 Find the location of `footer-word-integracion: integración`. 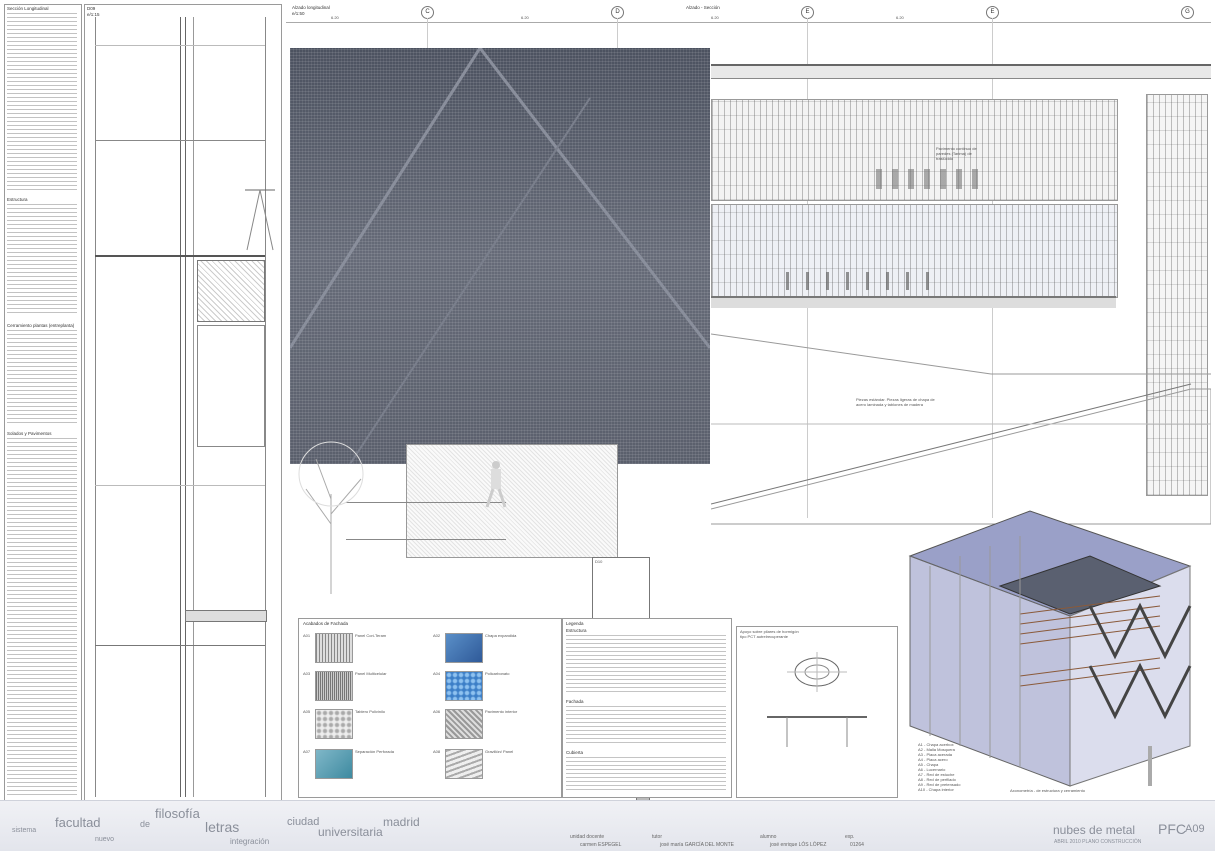

footer-word-integracion: integración is located at coordinates (250, 841).